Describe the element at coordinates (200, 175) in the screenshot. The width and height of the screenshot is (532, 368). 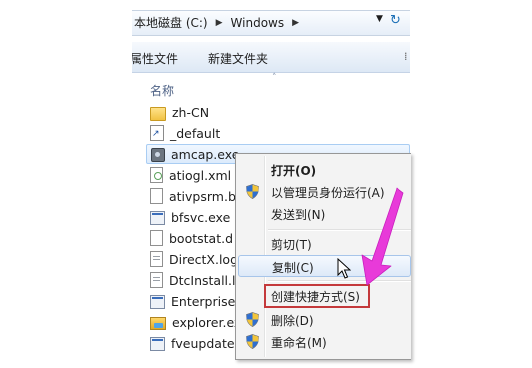
I see `file-name: atiogl.xml` at that location.